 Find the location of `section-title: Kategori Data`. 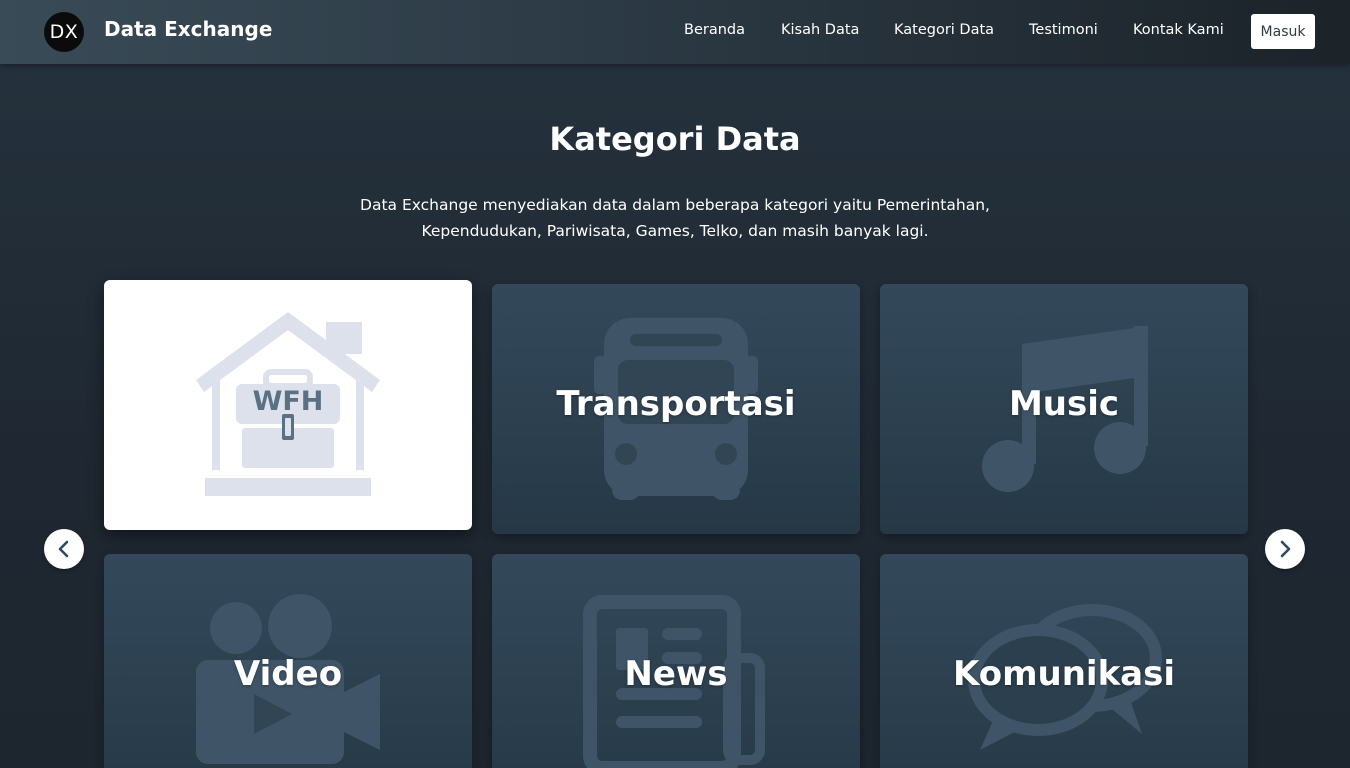

section-title: Kategori Data is located at coordinates (675, 139).